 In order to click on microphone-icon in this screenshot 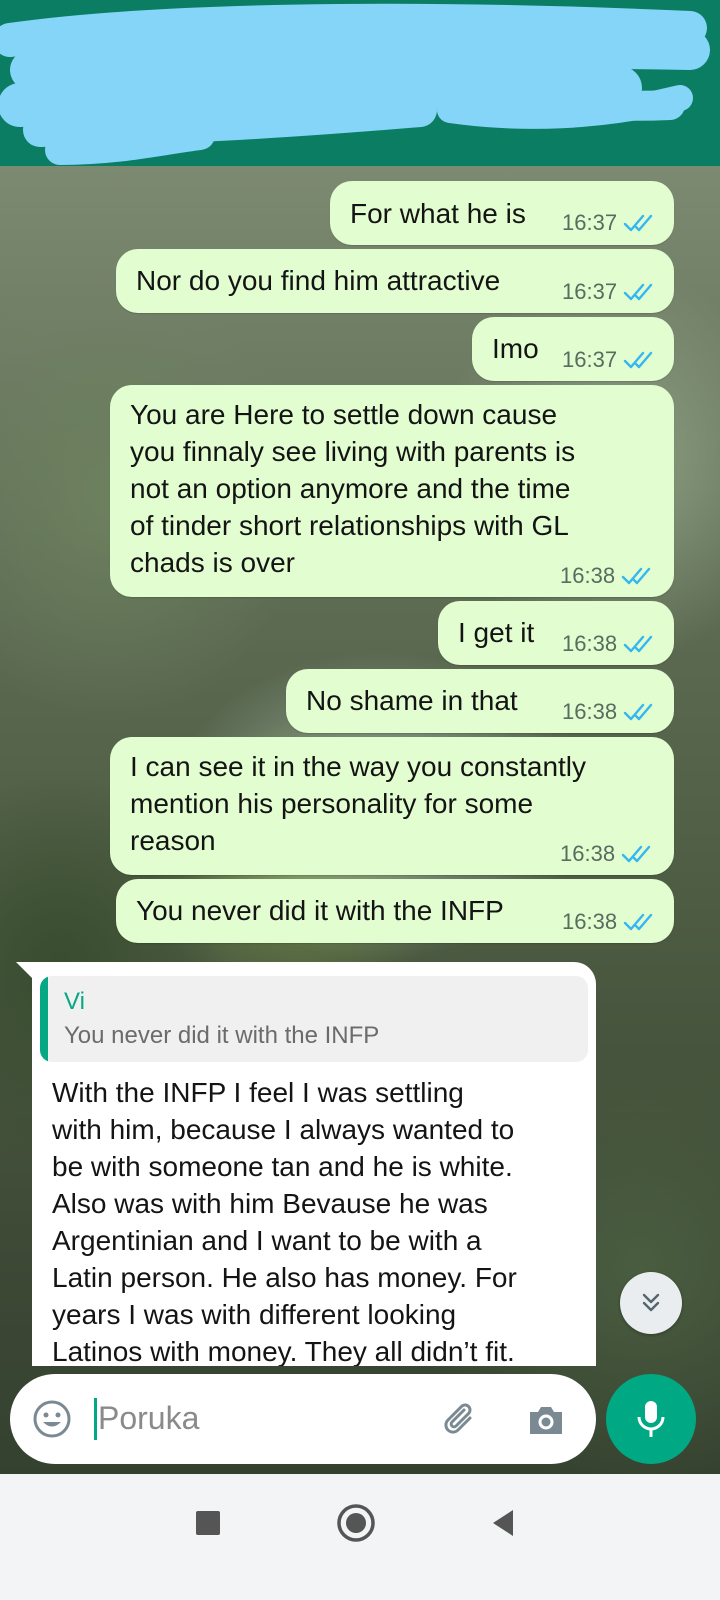, I will do `click(651, 1419)`.